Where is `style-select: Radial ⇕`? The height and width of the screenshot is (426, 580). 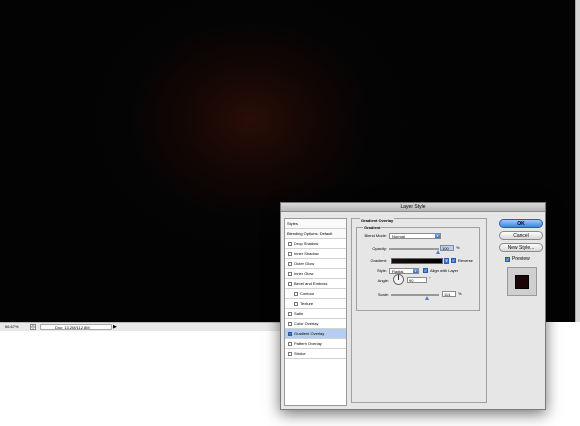 style-select: Radial ⇕ is located at coordinates (404, 271).